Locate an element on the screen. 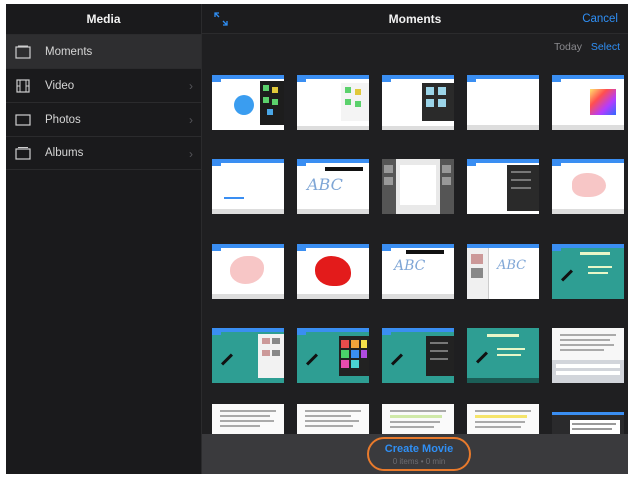 This screenshot has height=478, width=634. sidebar-item-label: Albums is located at coordinates (64, 153).